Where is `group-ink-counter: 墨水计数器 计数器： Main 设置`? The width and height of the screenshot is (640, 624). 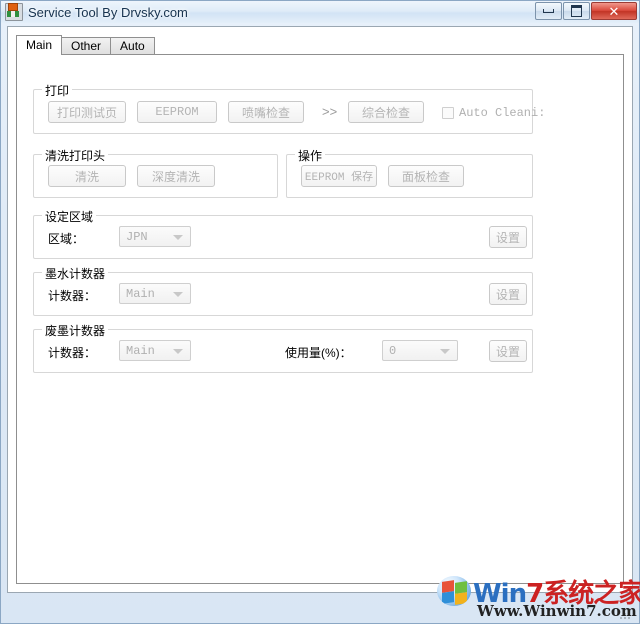 group-ink-counter: 墨水计数器 计数器： Main 设置 is located at coordinates (283, 290).